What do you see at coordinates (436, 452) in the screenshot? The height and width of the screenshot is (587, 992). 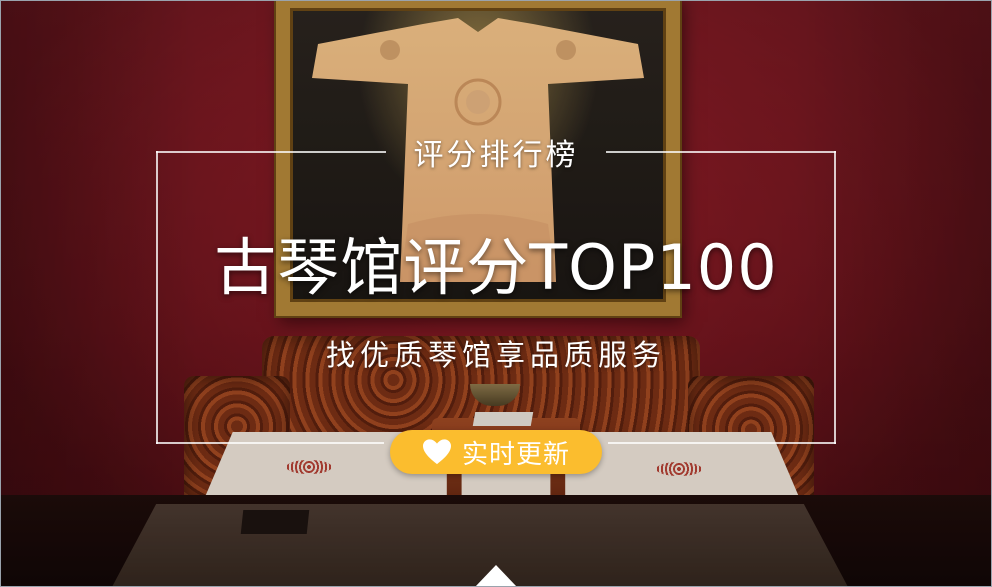 I see `heart-icon` at bounding box center [436, 452].